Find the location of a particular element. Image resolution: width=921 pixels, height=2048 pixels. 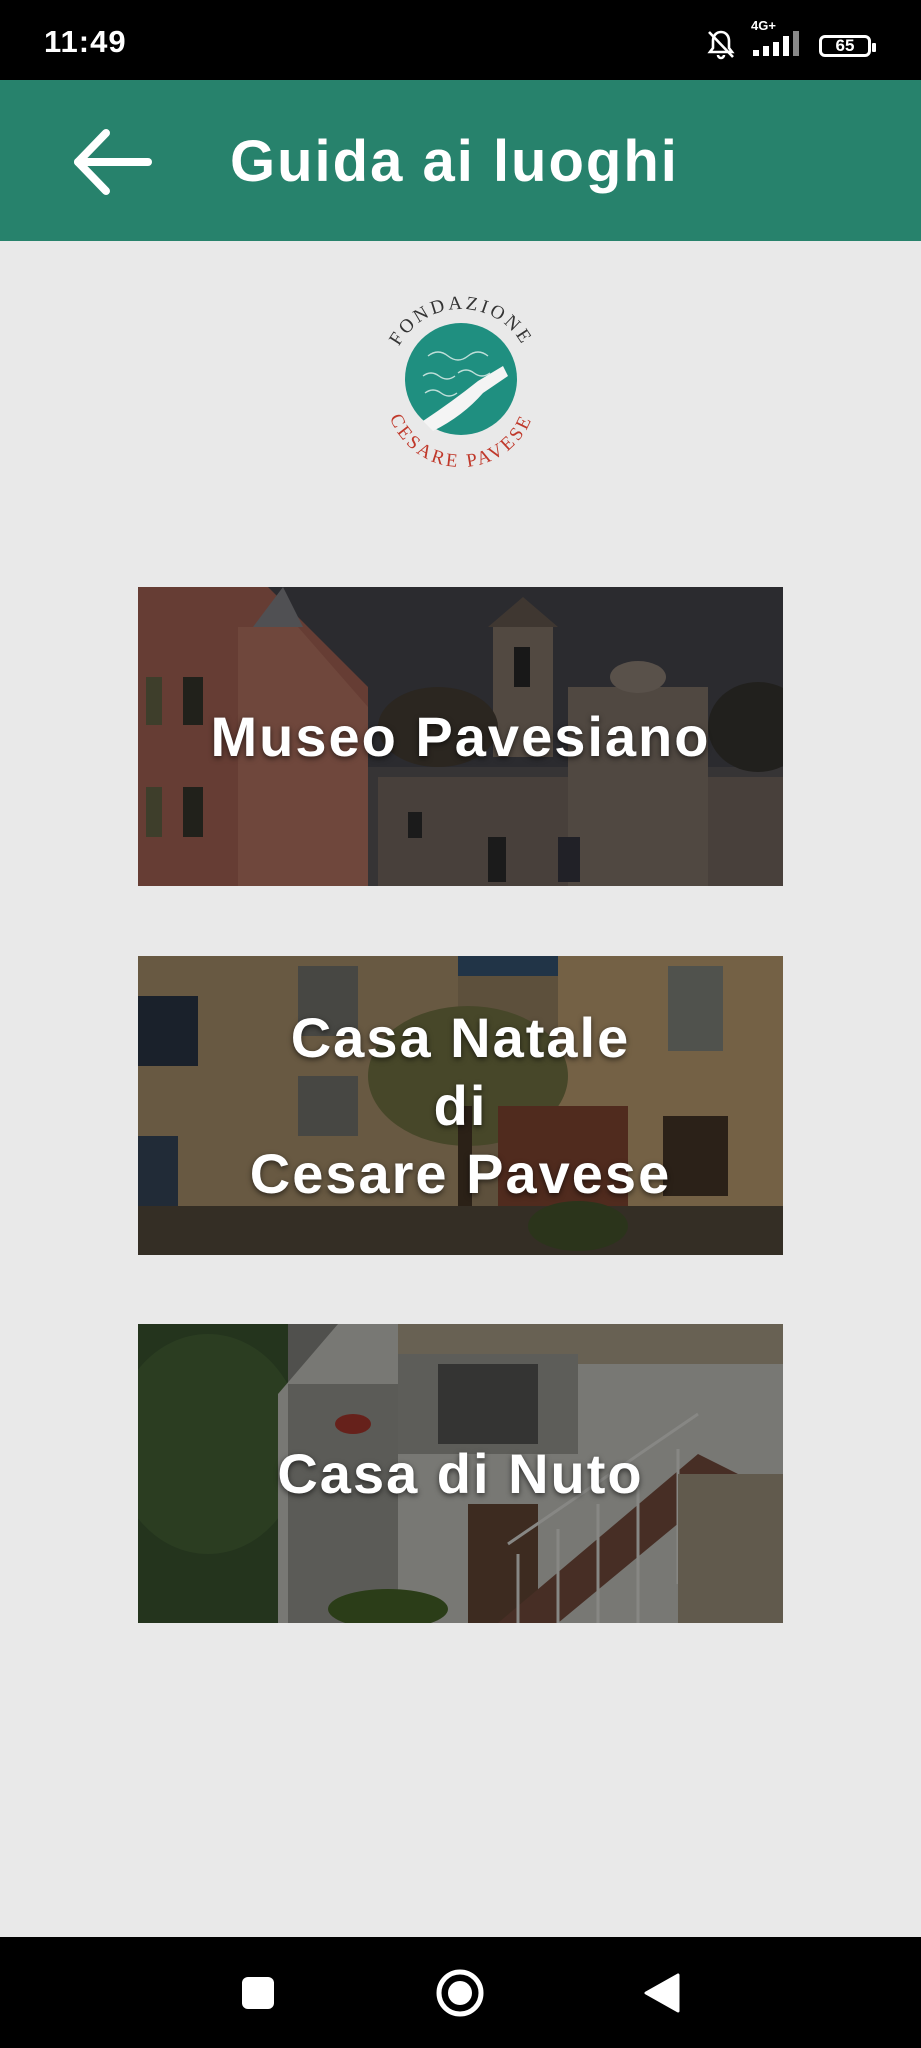

home-circle-icon is located at coordinates (460, 1993).